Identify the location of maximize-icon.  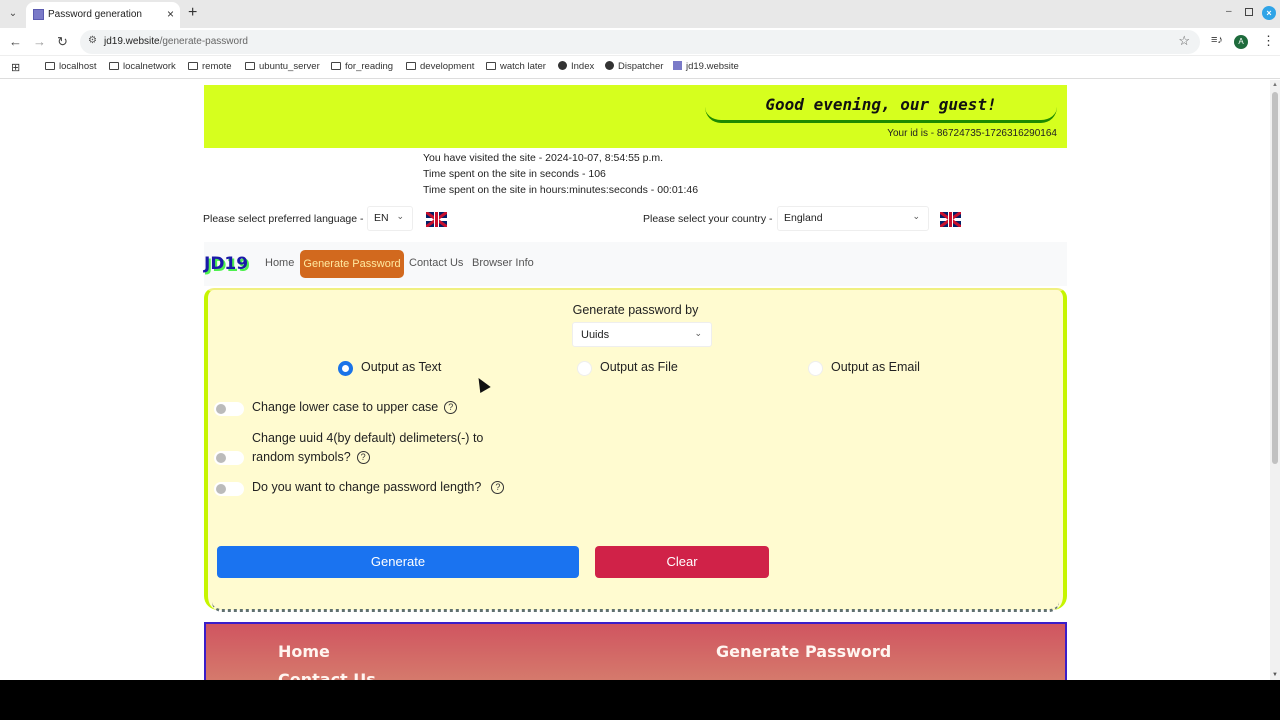
(1249, 12).